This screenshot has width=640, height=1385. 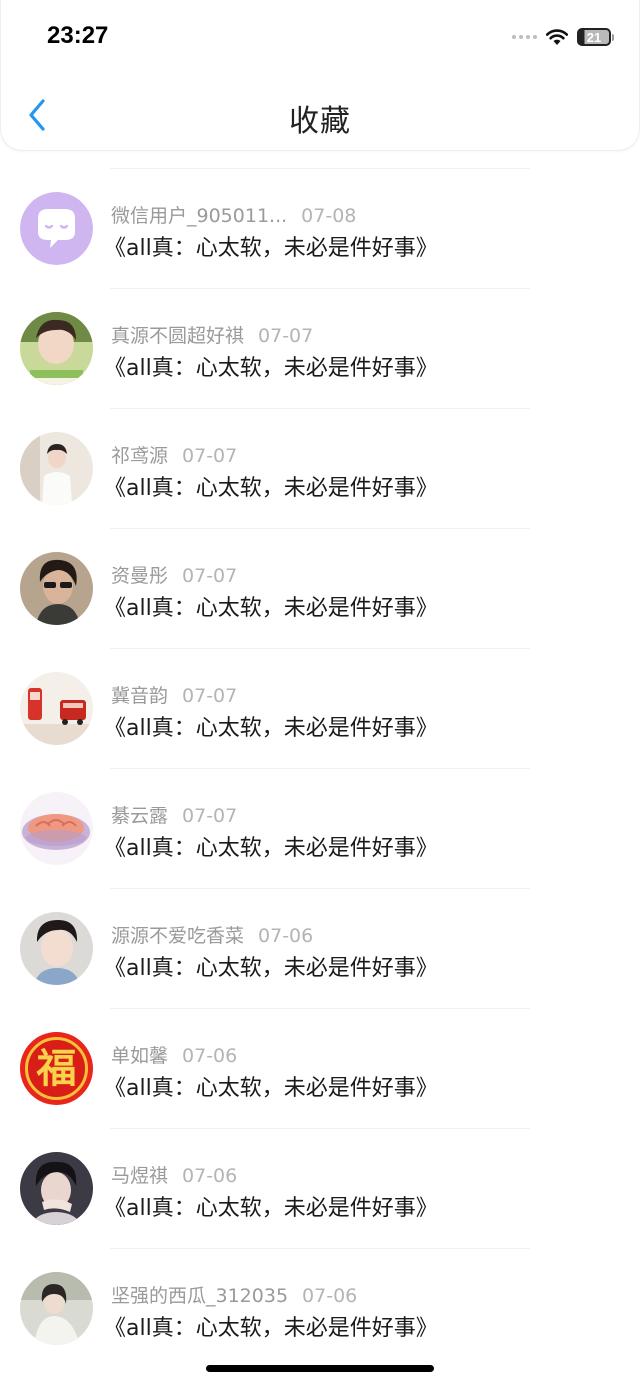 I want to click on list-item: 祁鸢源 07-07 《all真：心太软，未必是件好事》, so click(x=320, y=468).